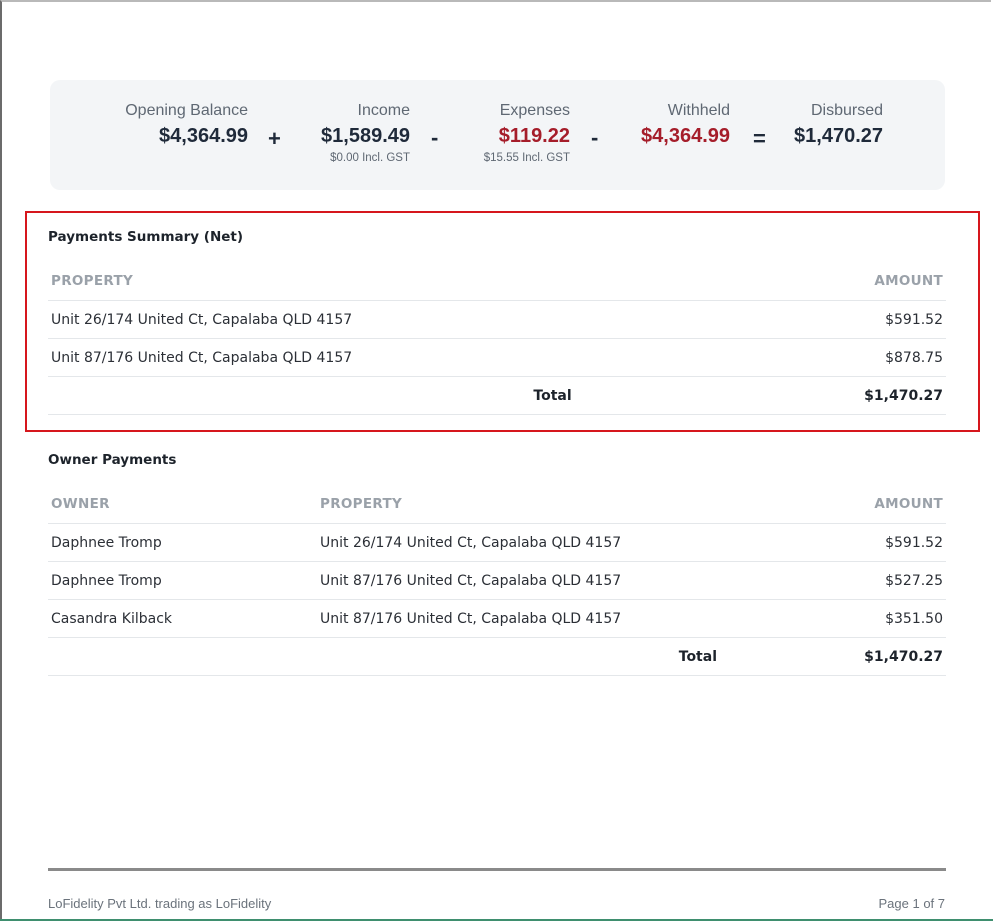  I want to click on expenses-gst: $15.55 Incl. GST, so click(526, 158).